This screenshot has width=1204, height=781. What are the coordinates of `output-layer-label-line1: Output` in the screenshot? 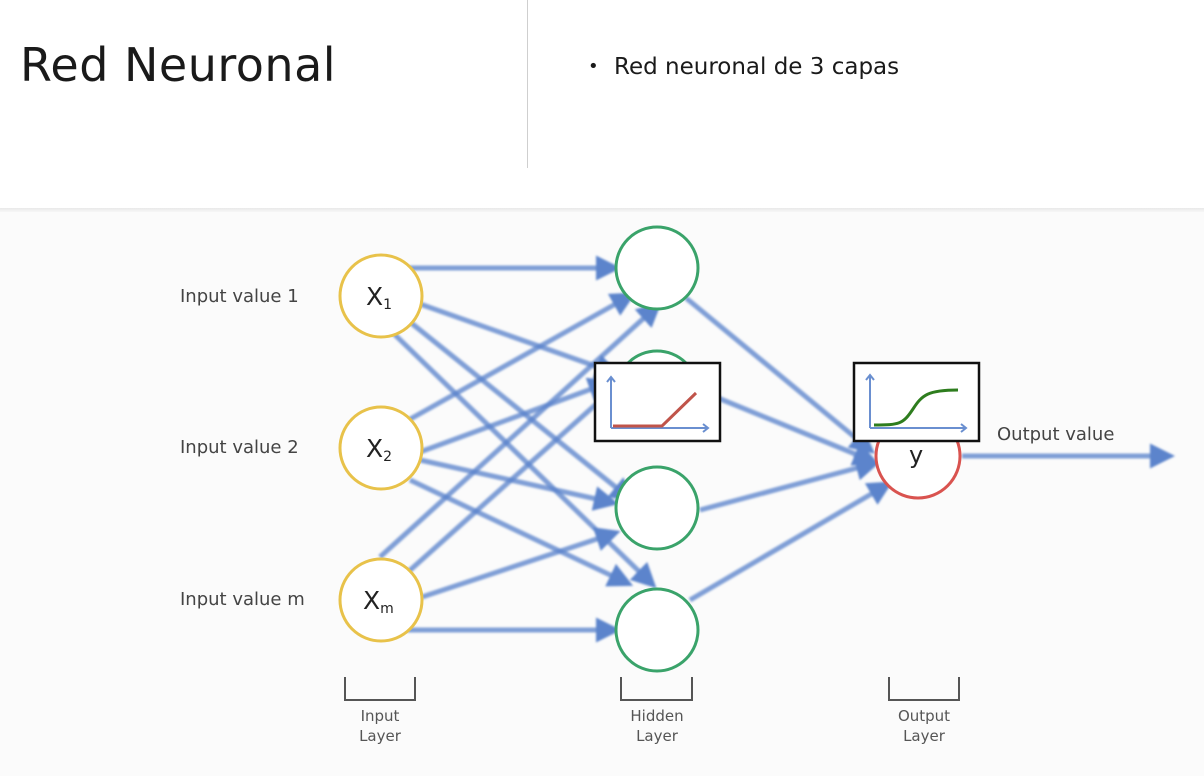 It's located at (924, 716).